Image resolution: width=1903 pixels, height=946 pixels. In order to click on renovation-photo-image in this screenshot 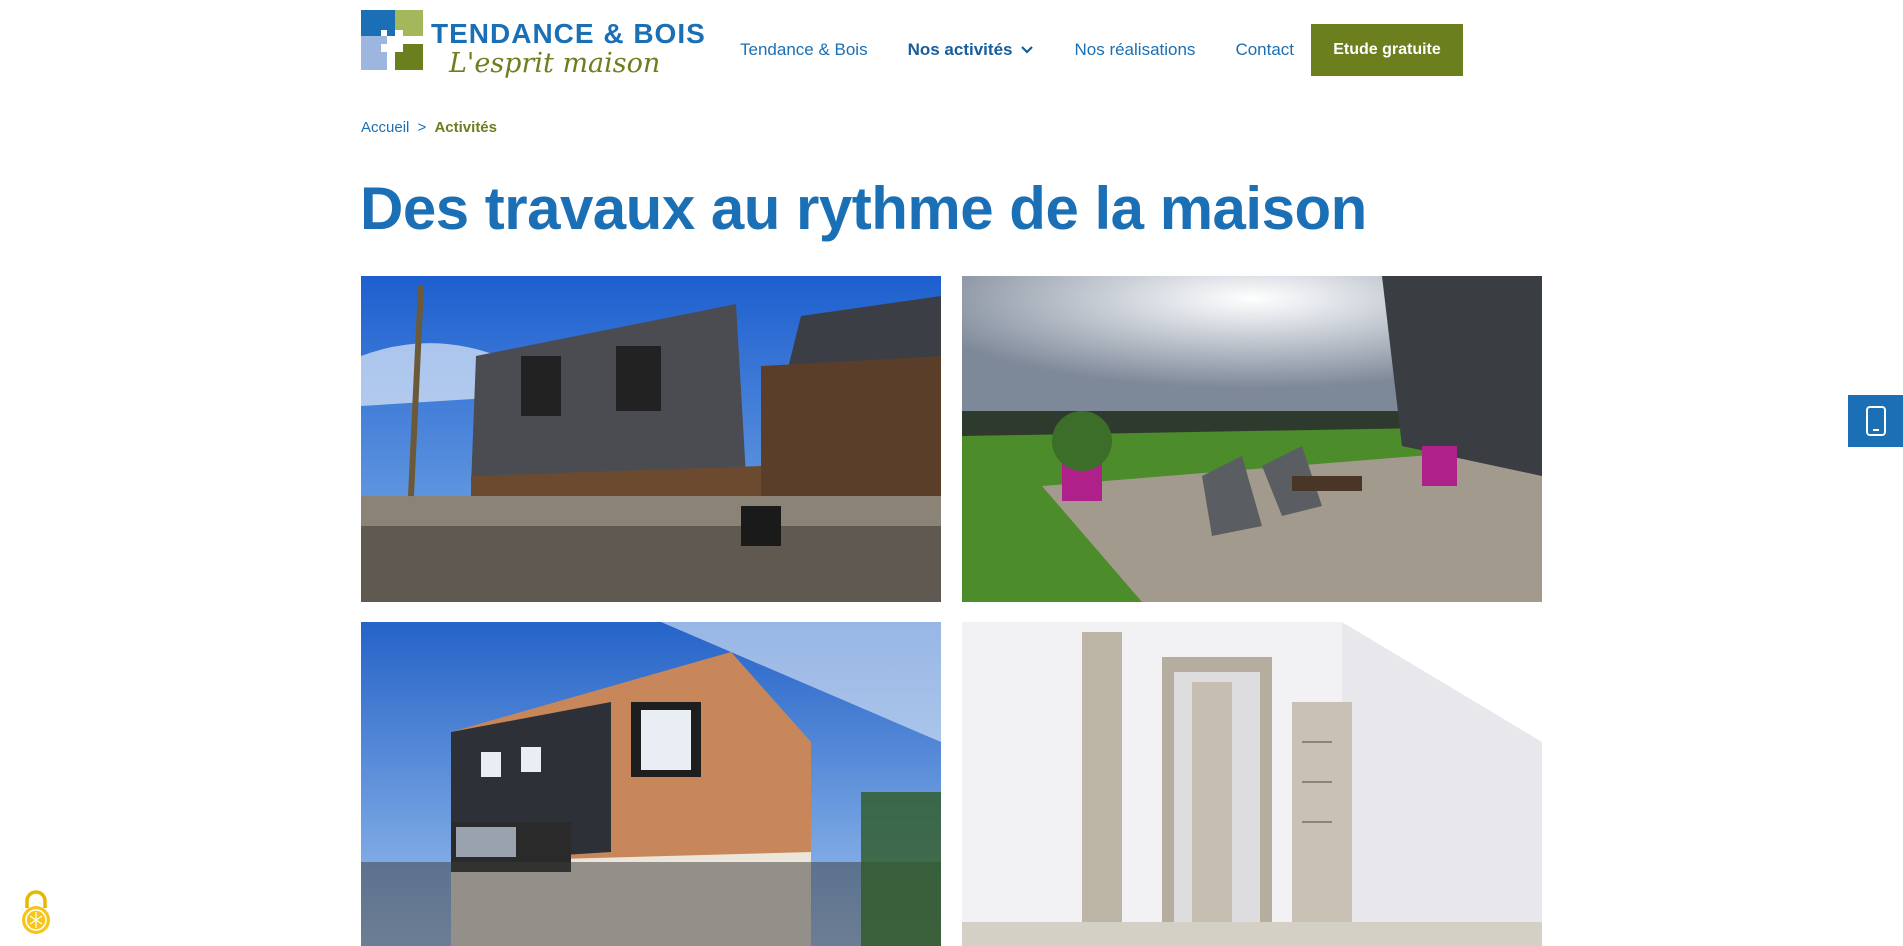, I will do `click(651, 784)`.